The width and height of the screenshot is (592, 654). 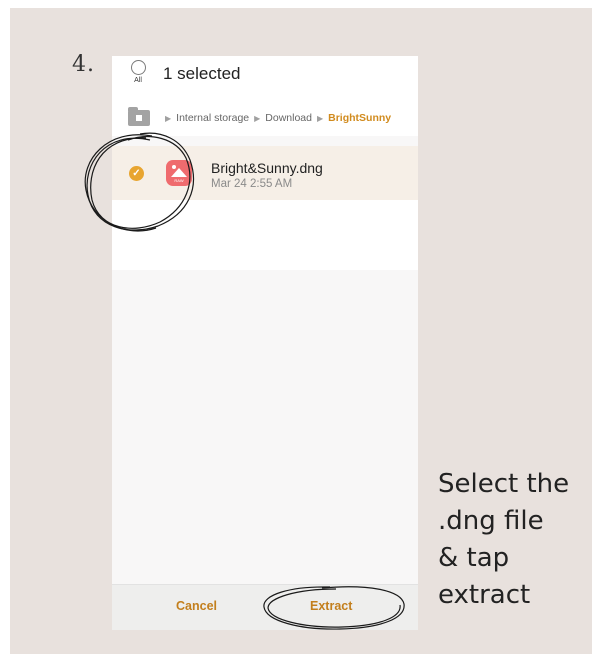 I want to click on cancel-button: Cancel, so click(x=196, y=606).